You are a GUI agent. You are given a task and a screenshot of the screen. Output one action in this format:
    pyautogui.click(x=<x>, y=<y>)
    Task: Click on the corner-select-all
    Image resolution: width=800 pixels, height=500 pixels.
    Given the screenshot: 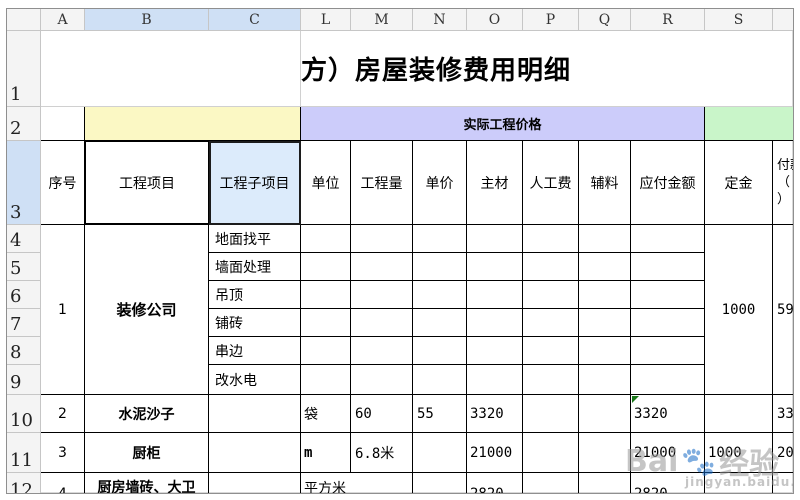 What is the action you would take?
    pyautogui.click(x=24, y=20)
    